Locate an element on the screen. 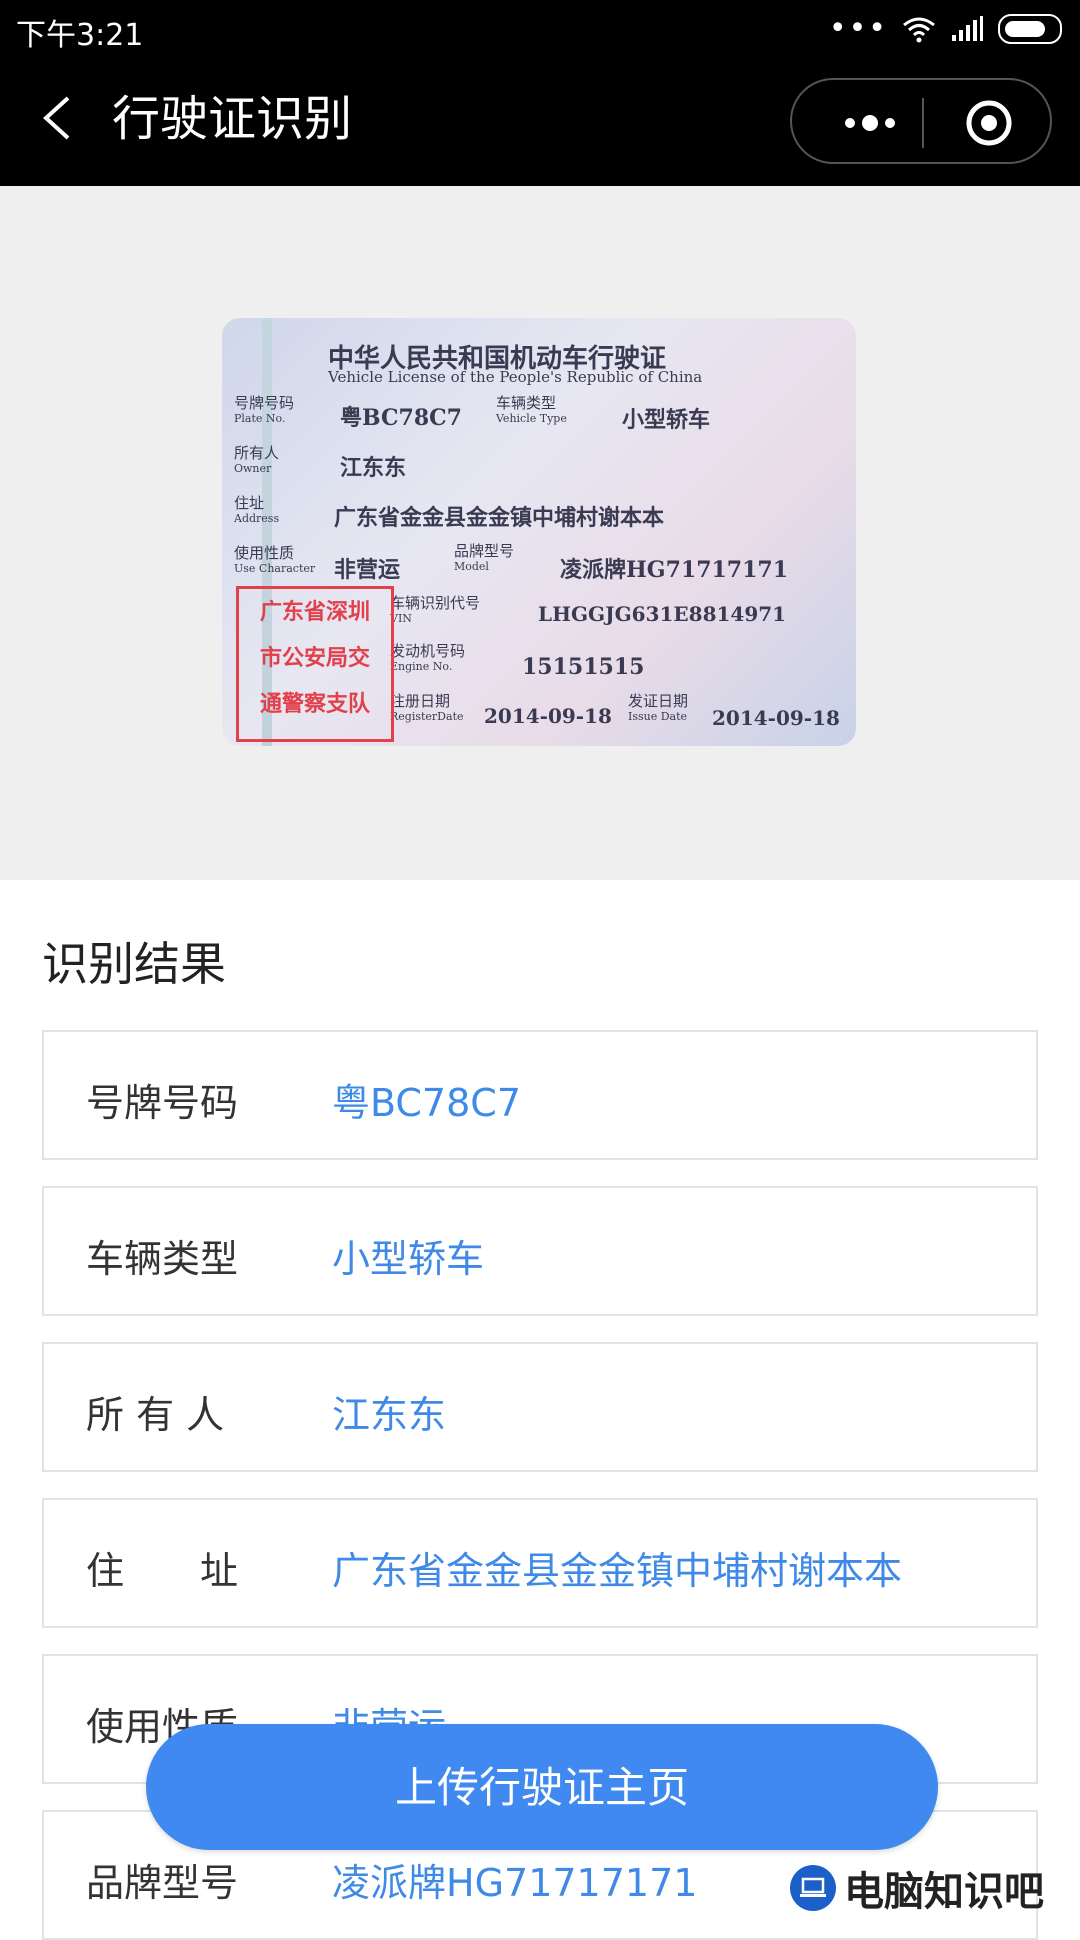  nav-bar: 行驶证识别 is located at coordinates (540, 121).